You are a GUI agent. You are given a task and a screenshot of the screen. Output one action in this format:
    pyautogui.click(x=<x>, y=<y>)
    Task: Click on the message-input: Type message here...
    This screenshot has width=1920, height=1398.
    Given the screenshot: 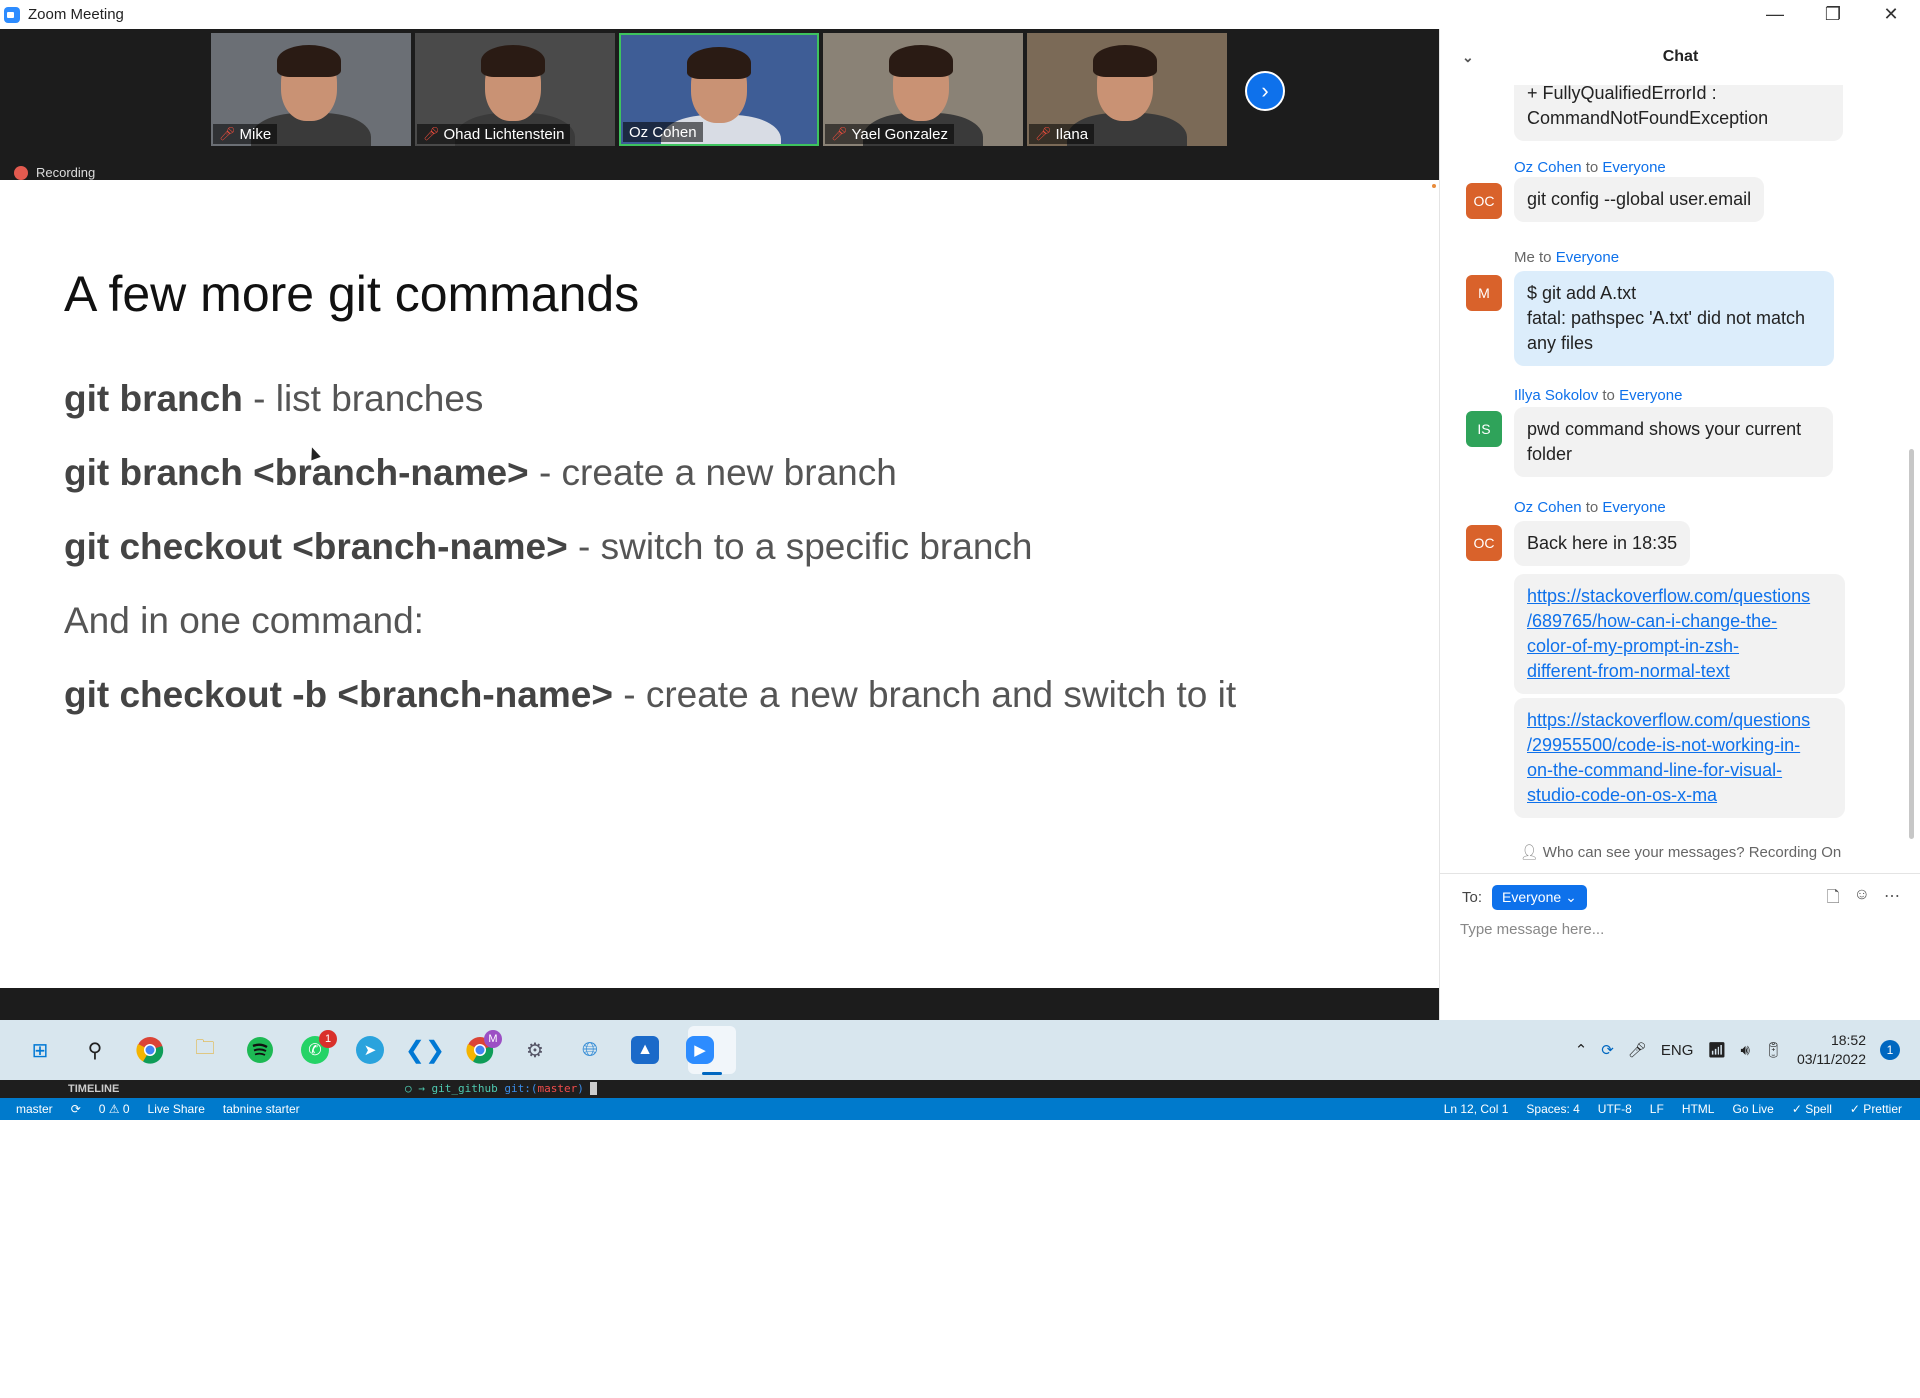 What is the action you would take?
    pyautogui.click(x=1532, y=929)
    